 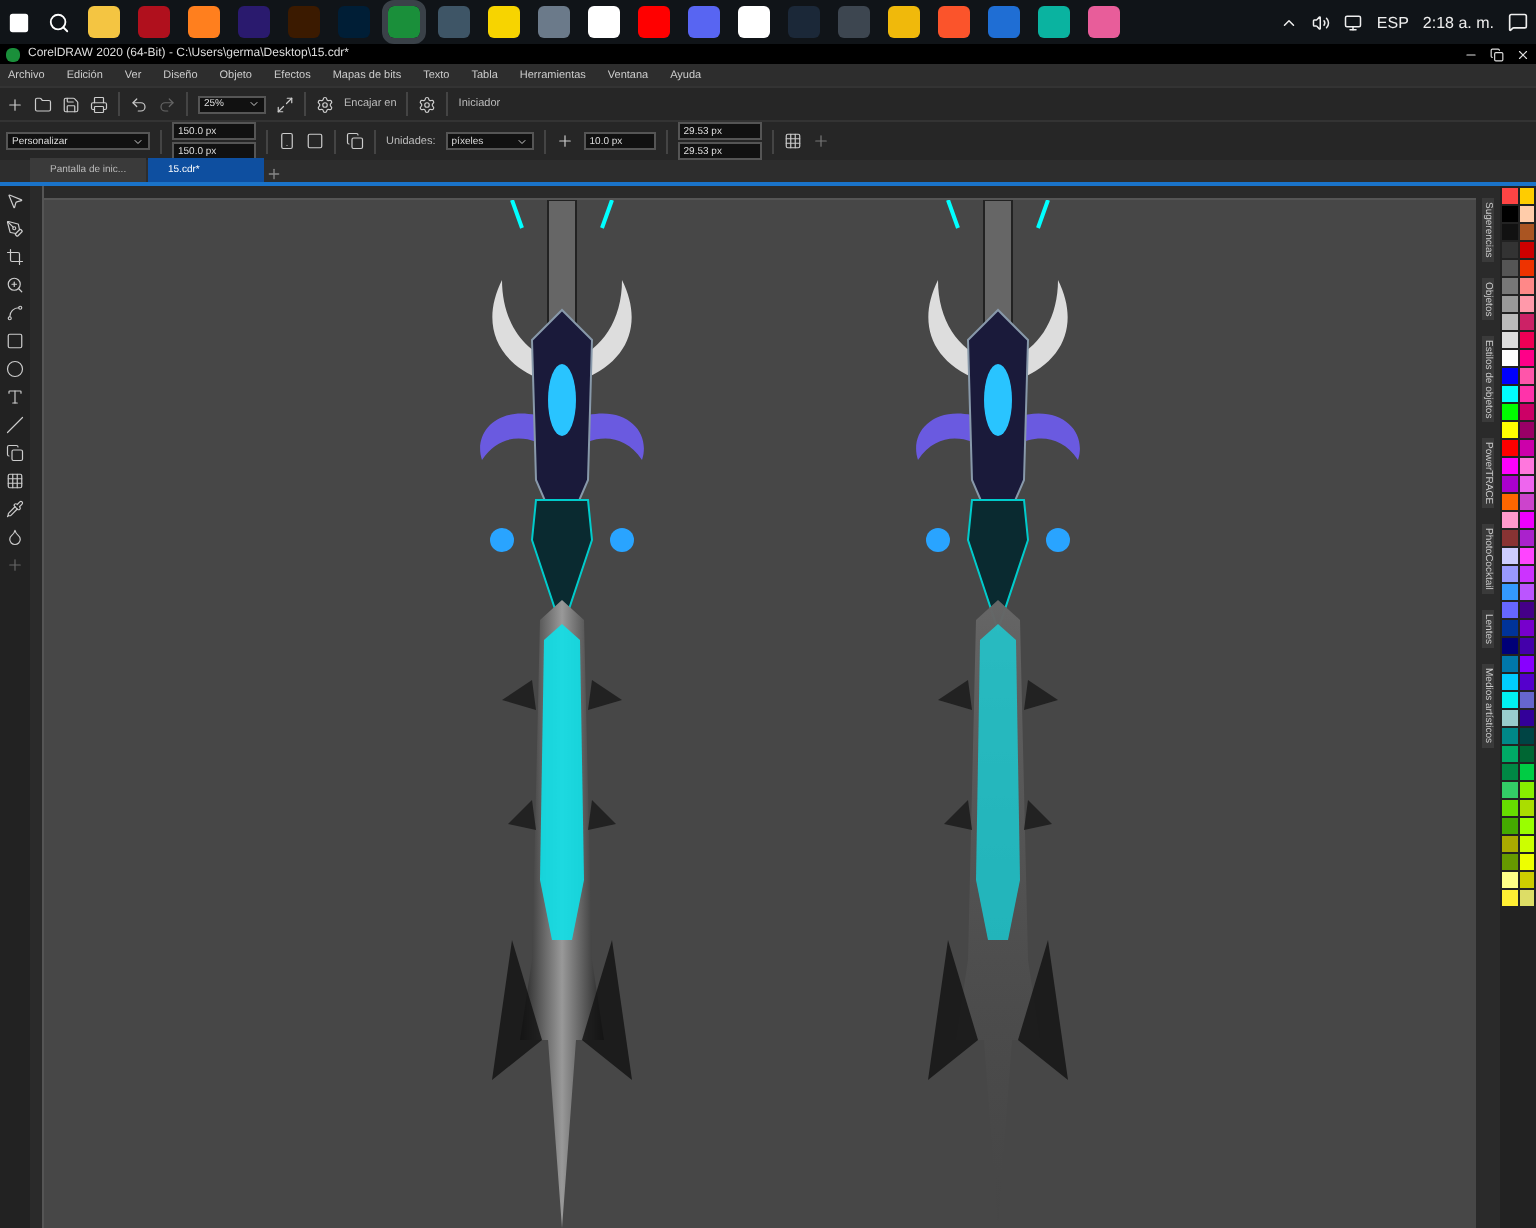 I want to click on pointer-tool-icon, so click(x=15, y=201).